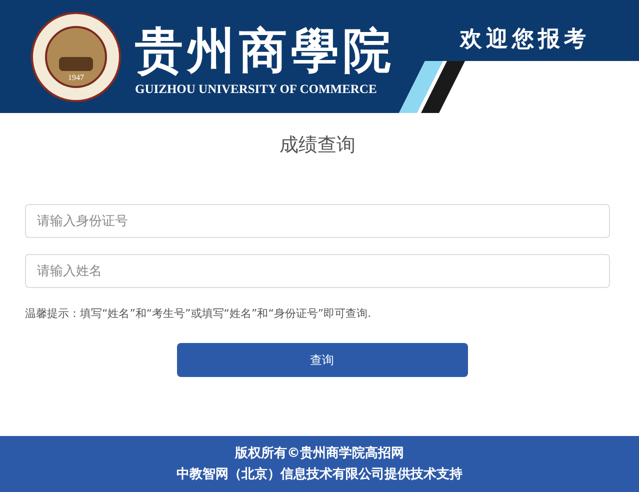  What do you see at coordinates (319, 474) in the screenshot?
I see `footer-text: 中教智网（北京）信息技术有限公司提供技术支持` at bounding box center [319, 474].